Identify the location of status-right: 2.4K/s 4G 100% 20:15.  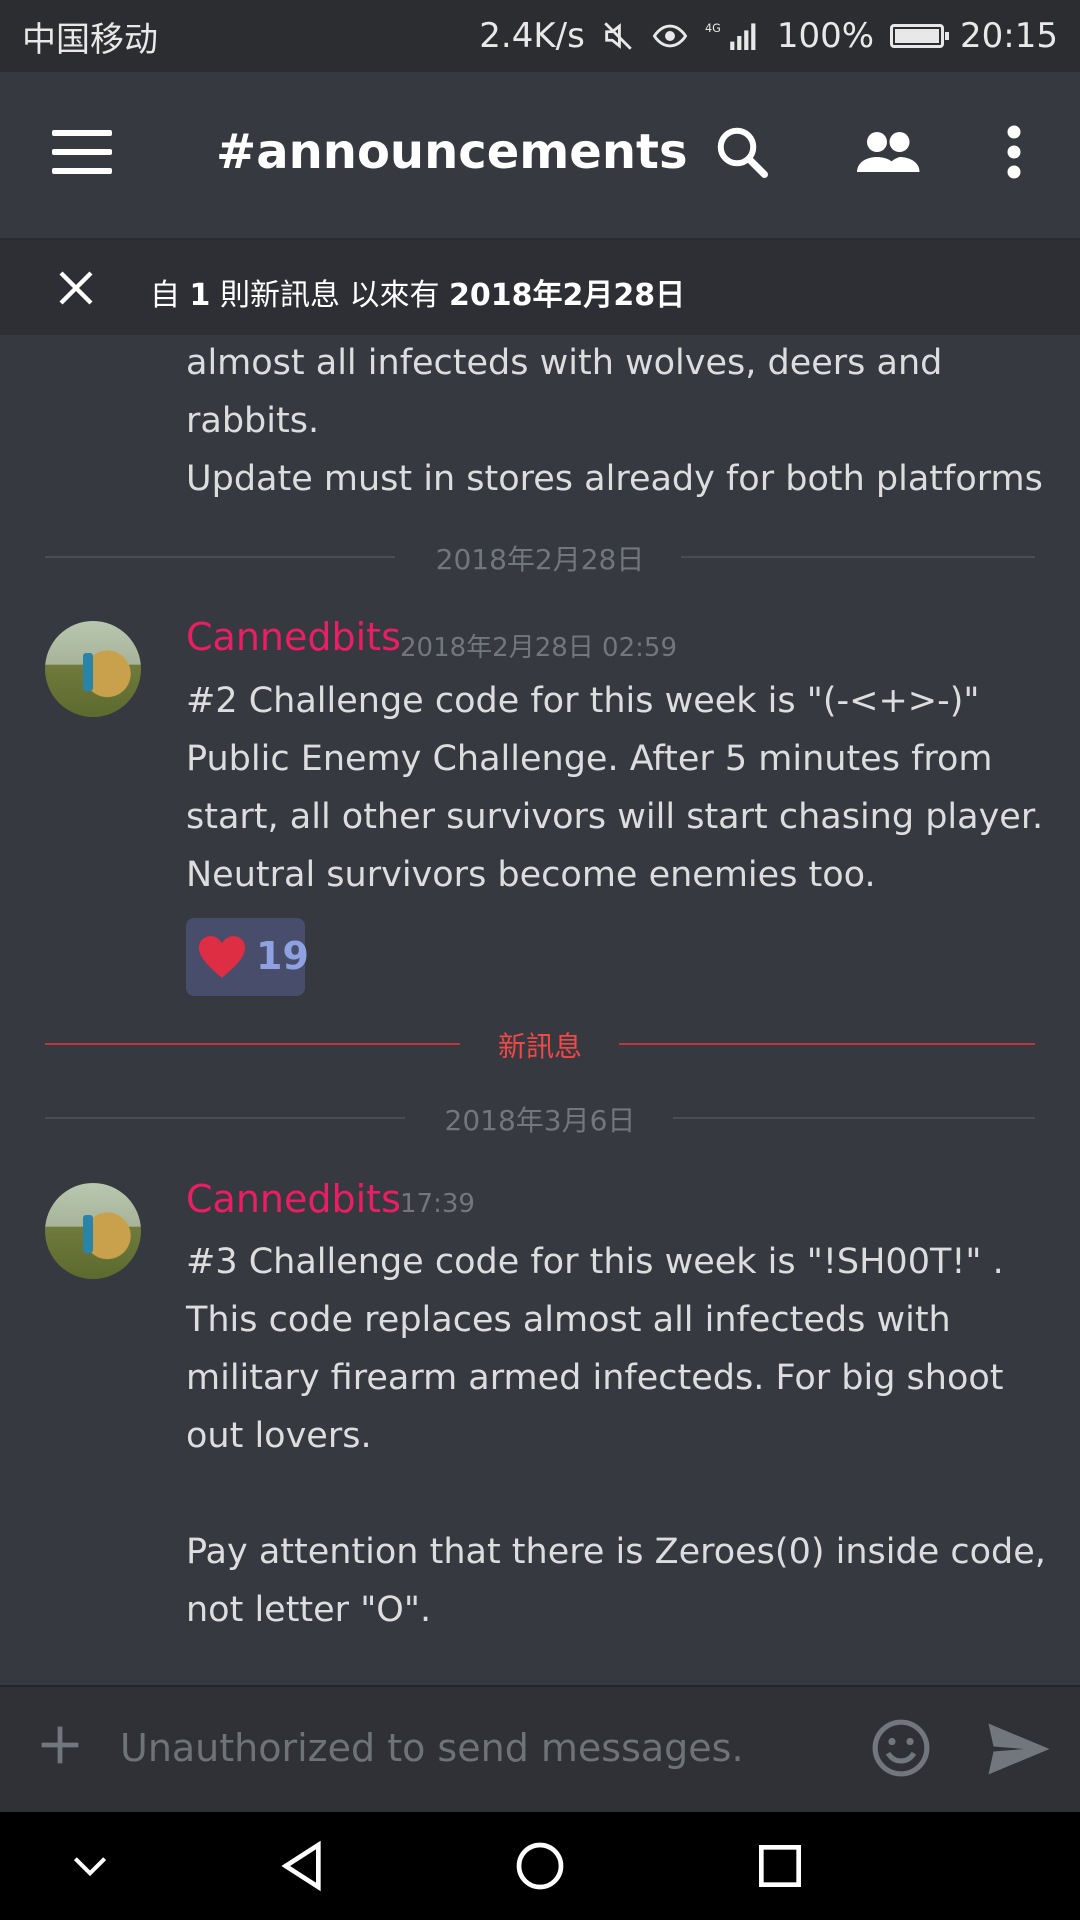
(768, 36).